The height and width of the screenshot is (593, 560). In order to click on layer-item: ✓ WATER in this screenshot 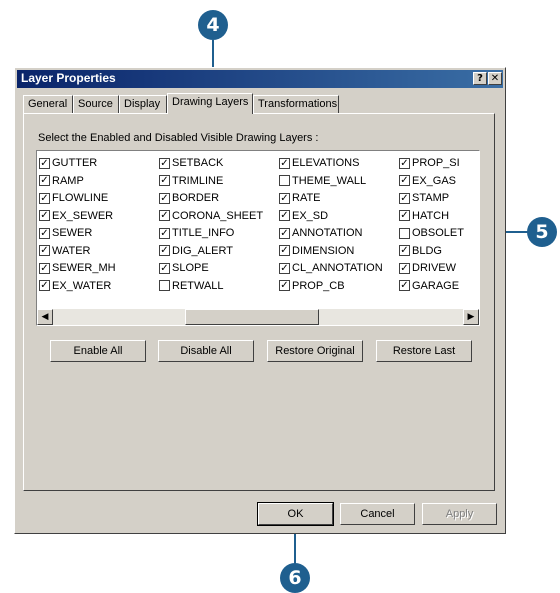, I will do `click(65, 251)`.